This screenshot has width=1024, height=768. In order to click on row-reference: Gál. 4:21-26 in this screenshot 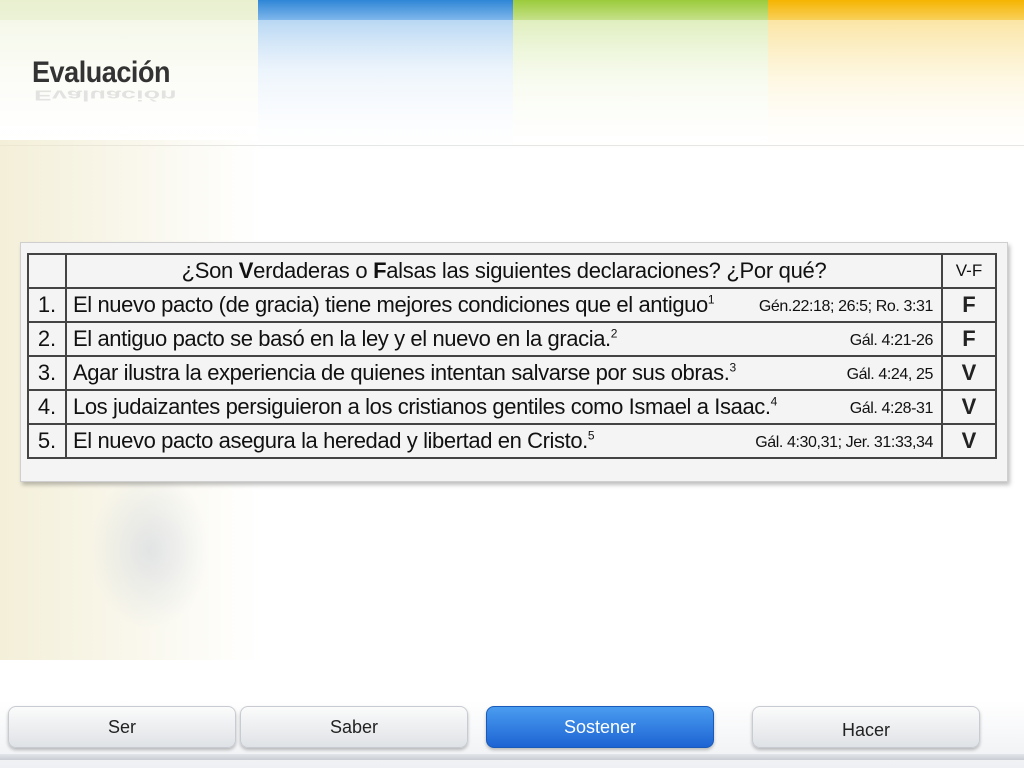, I will do `click(891, 340)`.